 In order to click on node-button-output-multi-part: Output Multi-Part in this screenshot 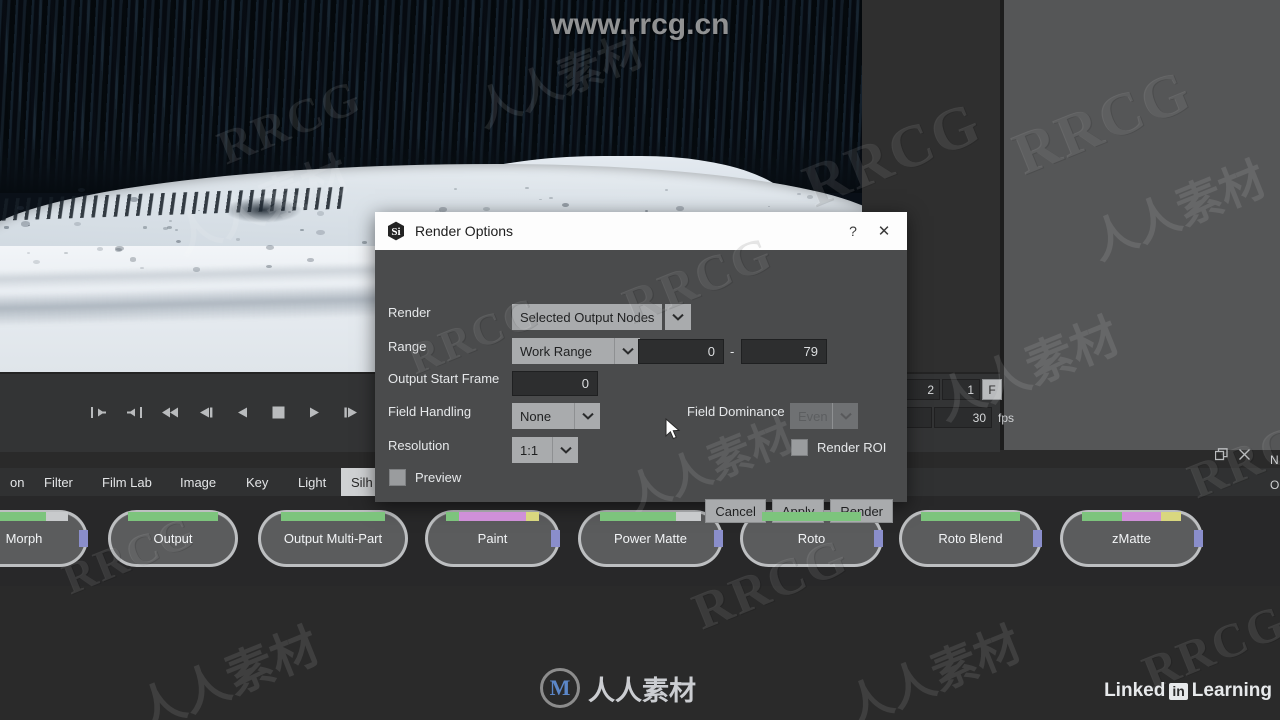, I will do `click(333, 538)`.